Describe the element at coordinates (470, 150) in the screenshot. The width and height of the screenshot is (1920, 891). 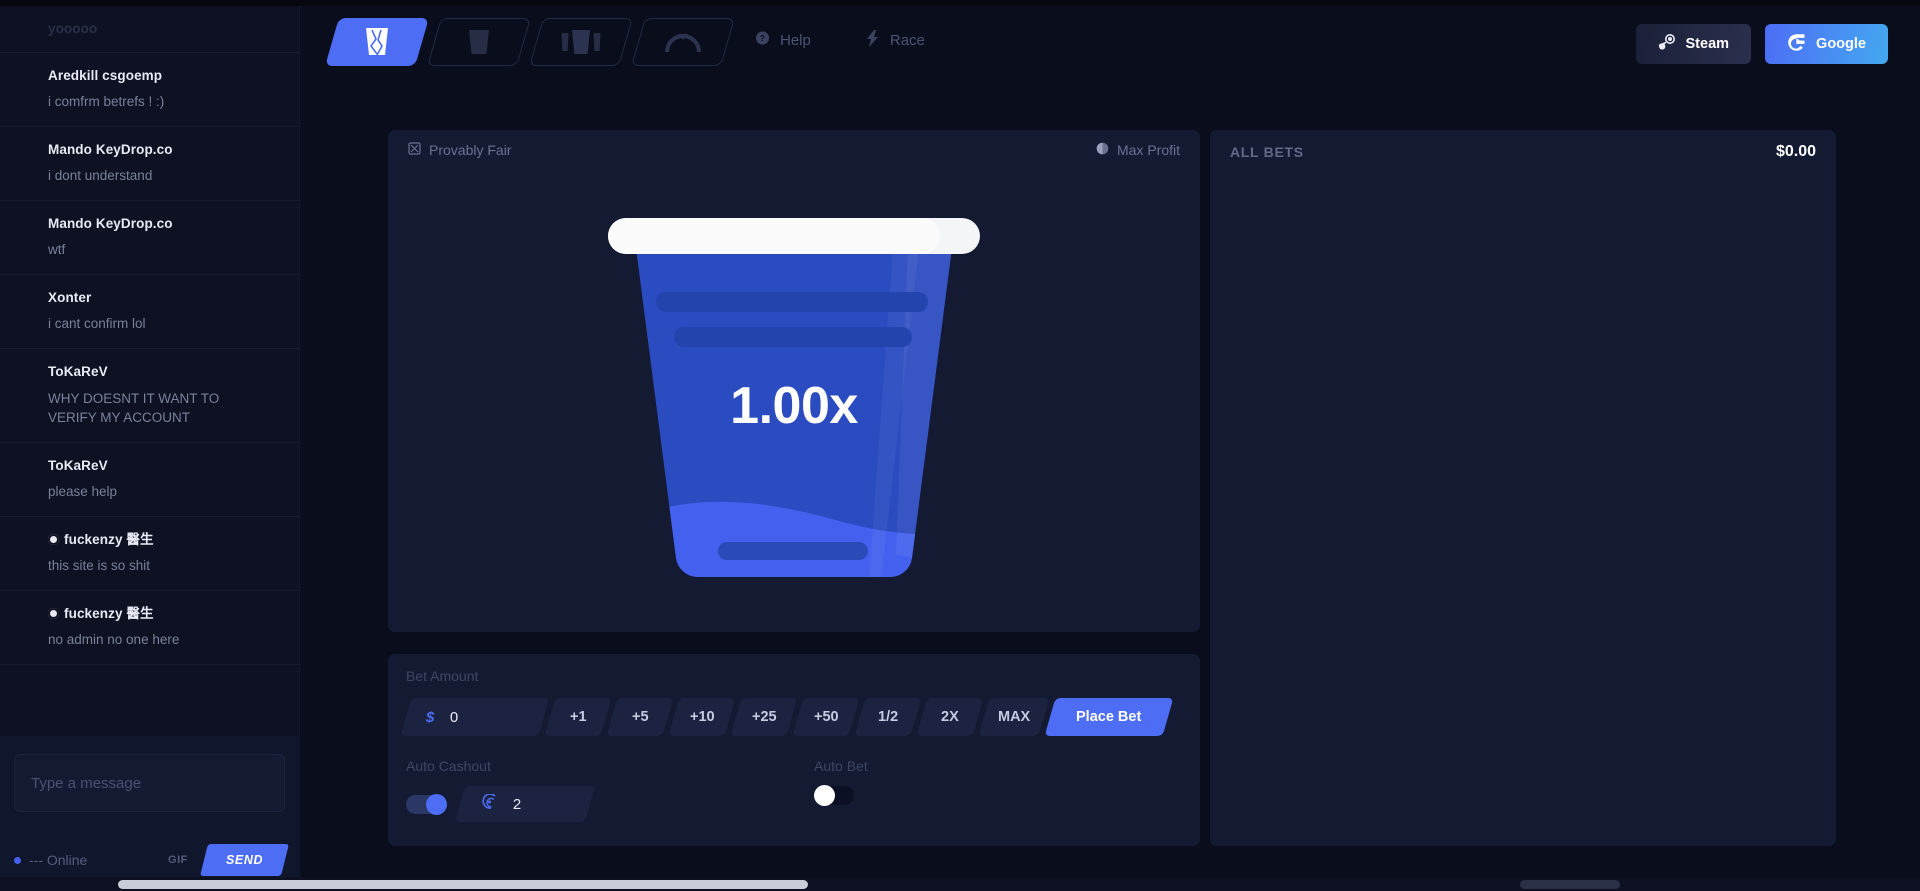
I see `provably-fair-label: Provably Fair` at that location.